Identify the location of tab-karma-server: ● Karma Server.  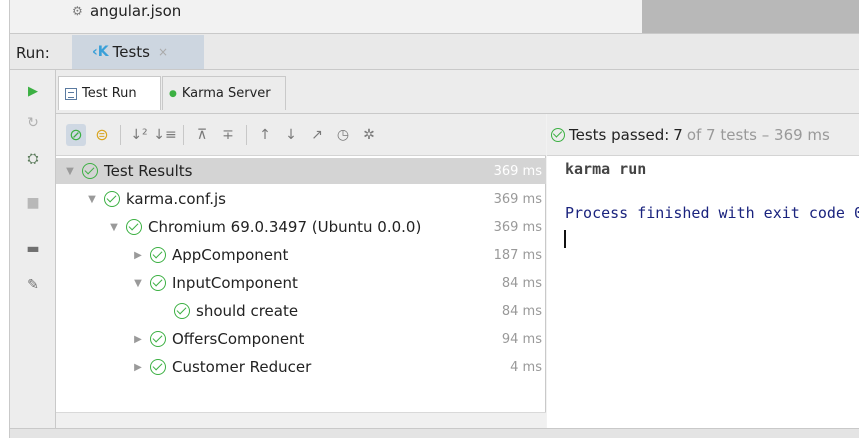
(224, 93).